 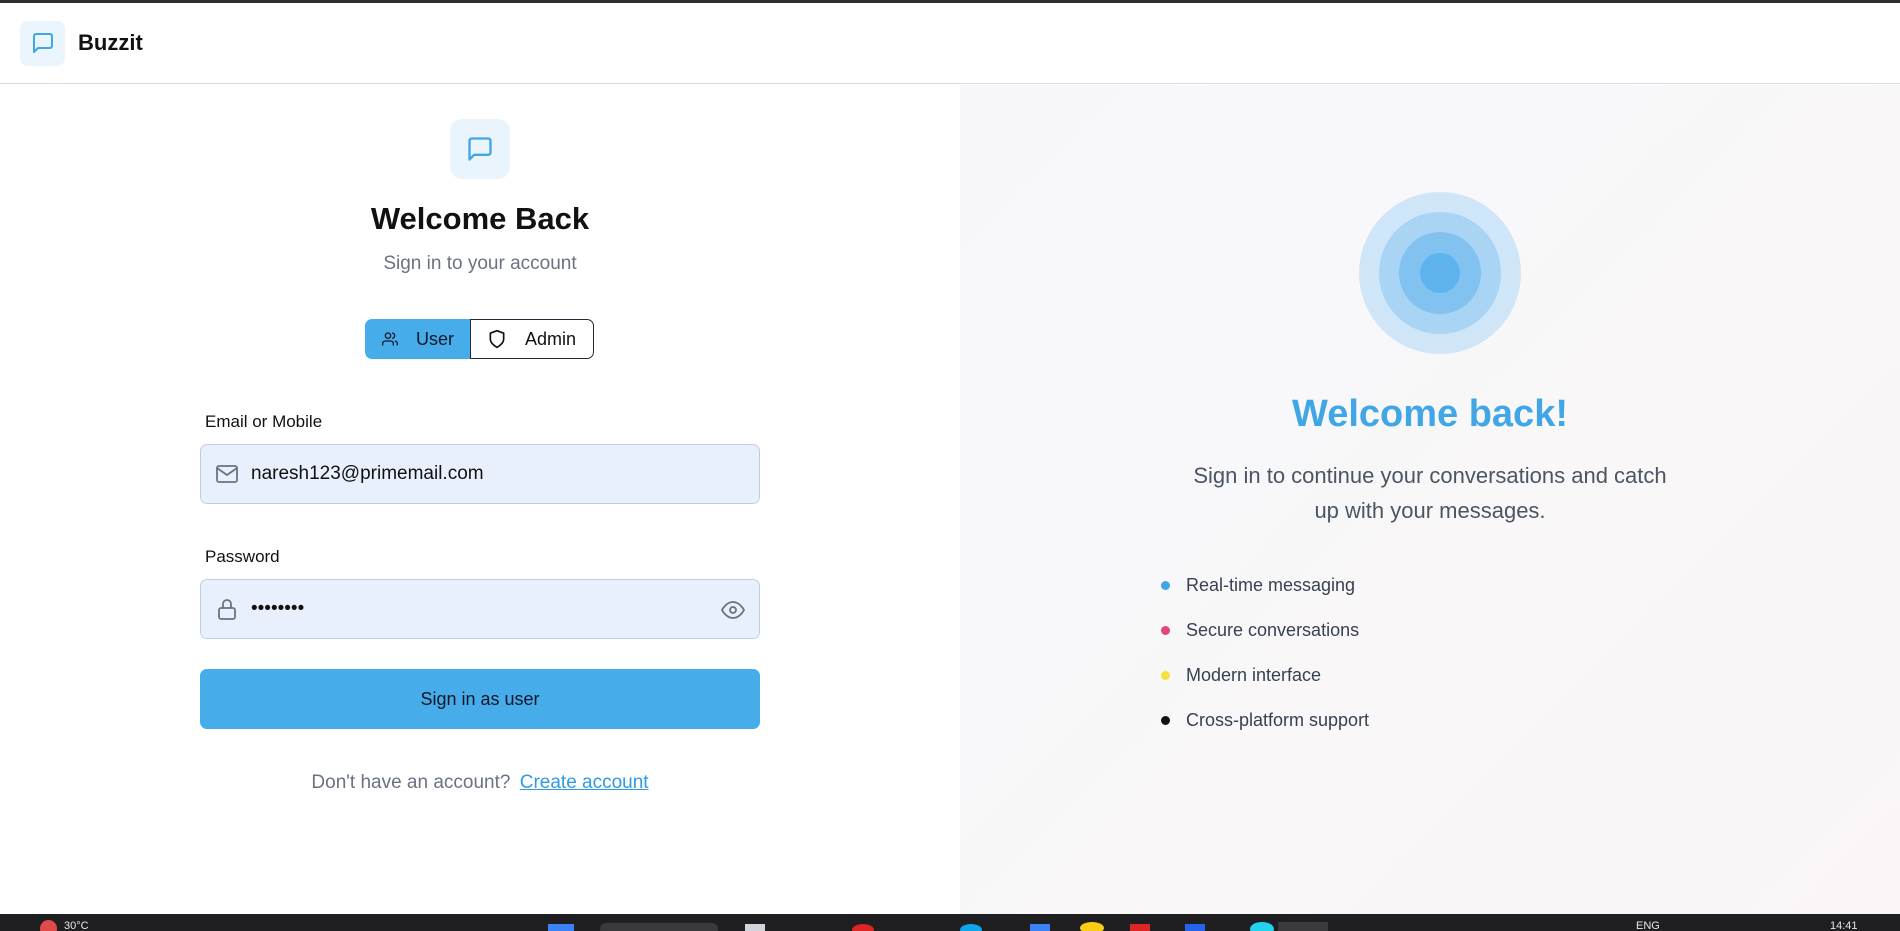 What do you see at coordinates (110, 43) in the screenshot?
I see `brand-name: Buzzit` at bounding box center [110, 43].